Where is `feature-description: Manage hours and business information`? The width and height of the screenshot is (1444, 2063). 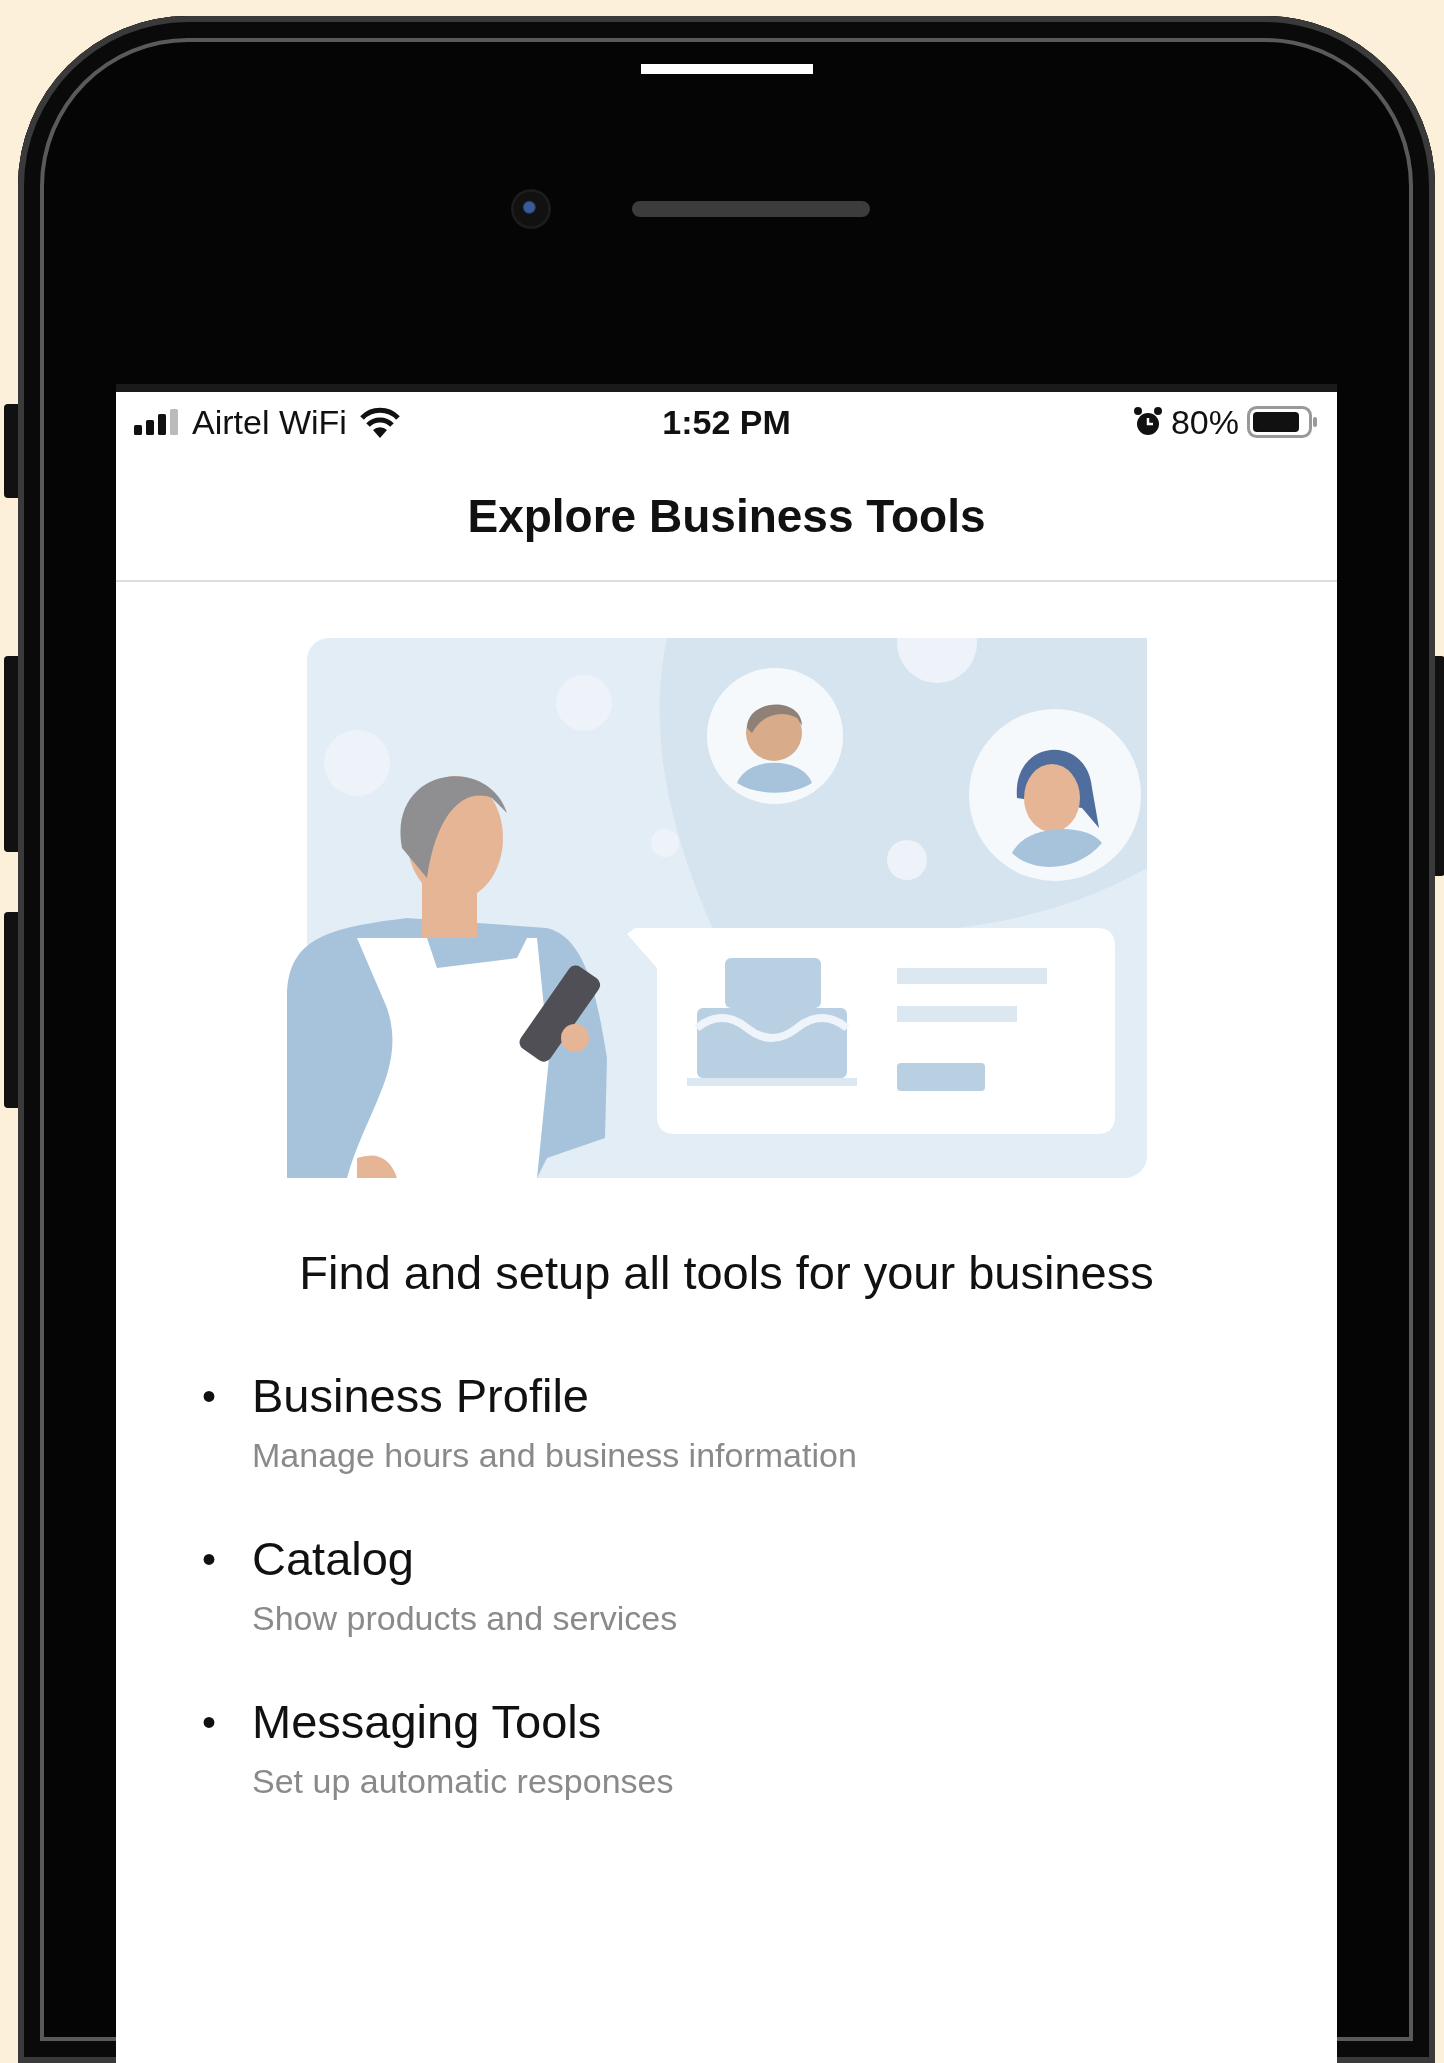
feature-description: Manage hours and business information is located at coordinates (554, 1455).